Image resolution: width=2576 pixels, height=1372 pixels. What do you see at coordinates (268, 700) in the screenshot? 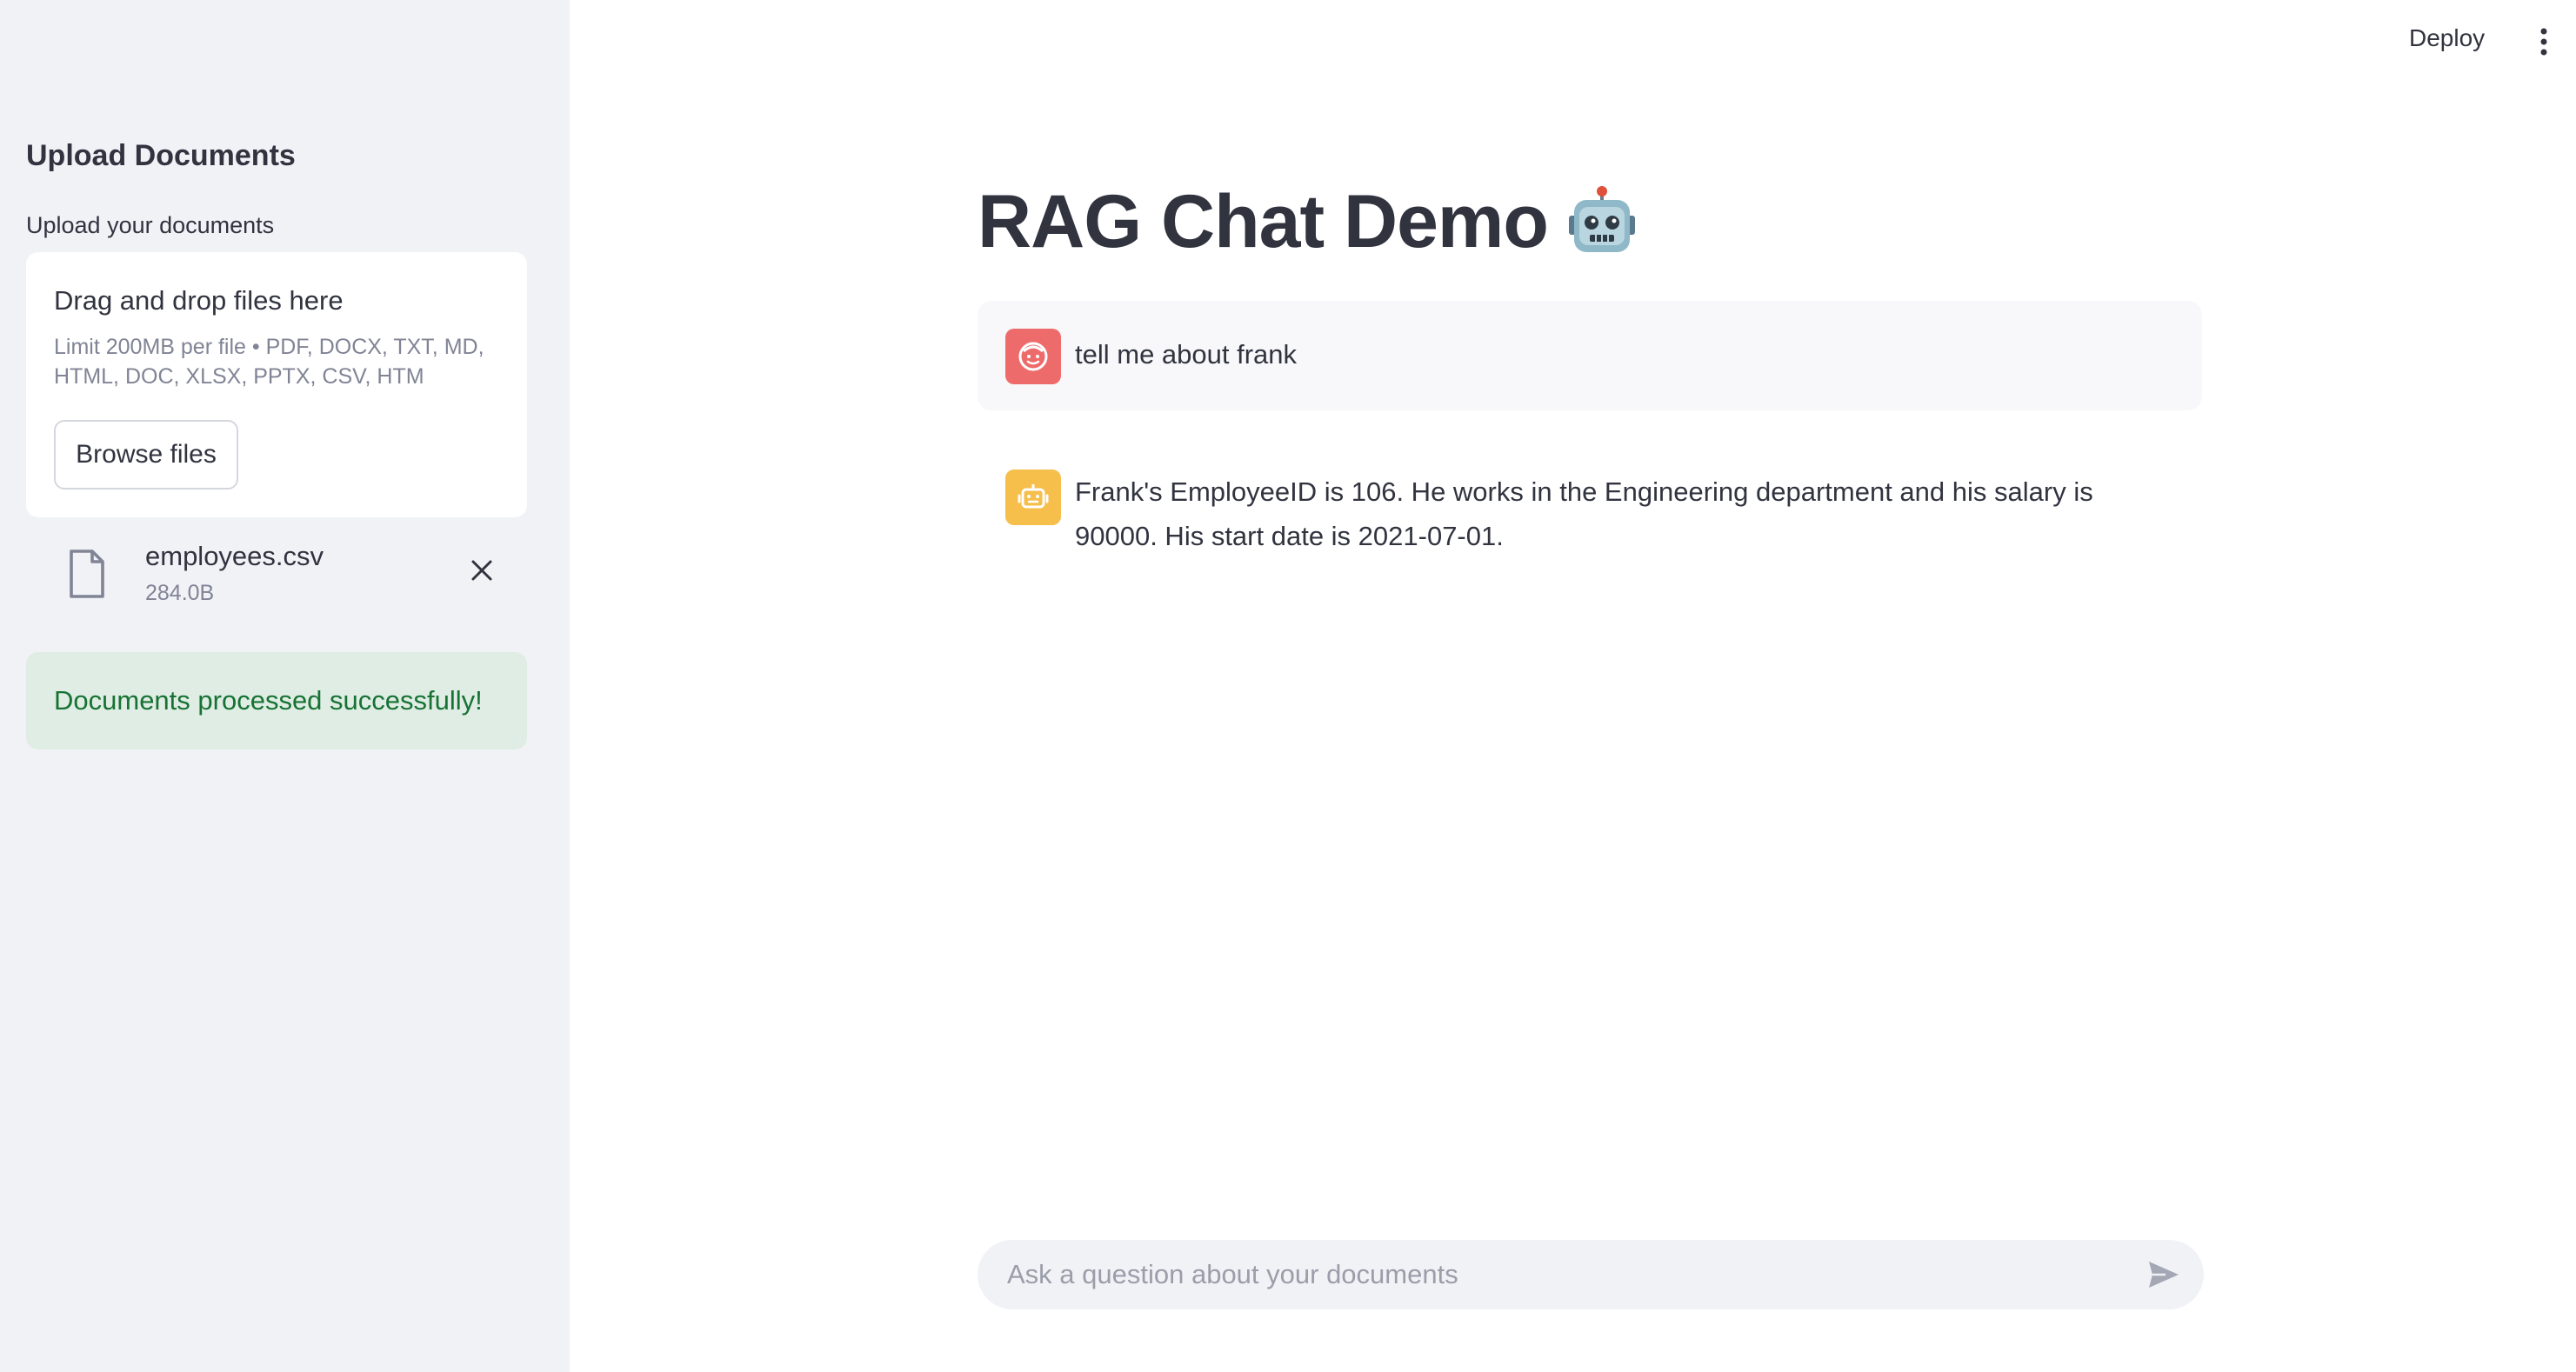
I see `success-message: Documents processed successfully!` at bounding box center [268, 700].